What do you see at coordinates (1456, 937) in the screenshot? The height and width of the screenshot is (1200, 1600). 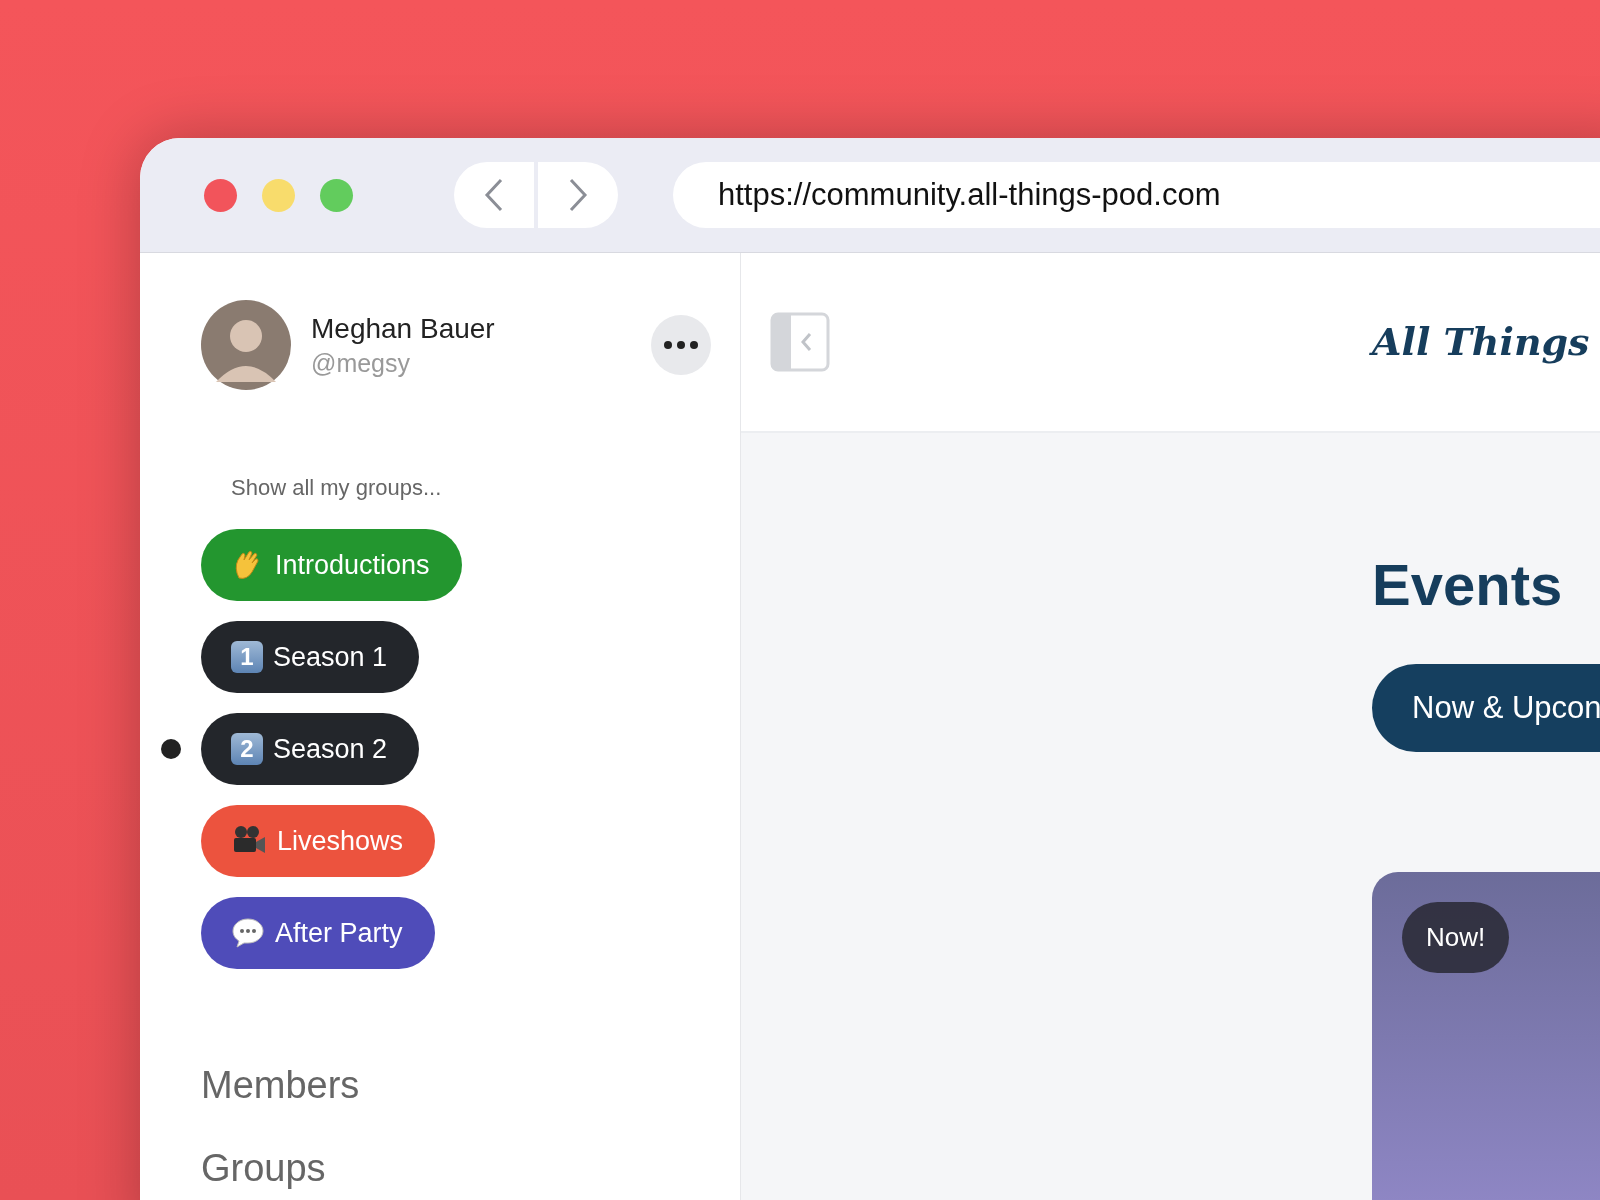 I see `status-badge: Now!` at bounding box center [1456, 937].